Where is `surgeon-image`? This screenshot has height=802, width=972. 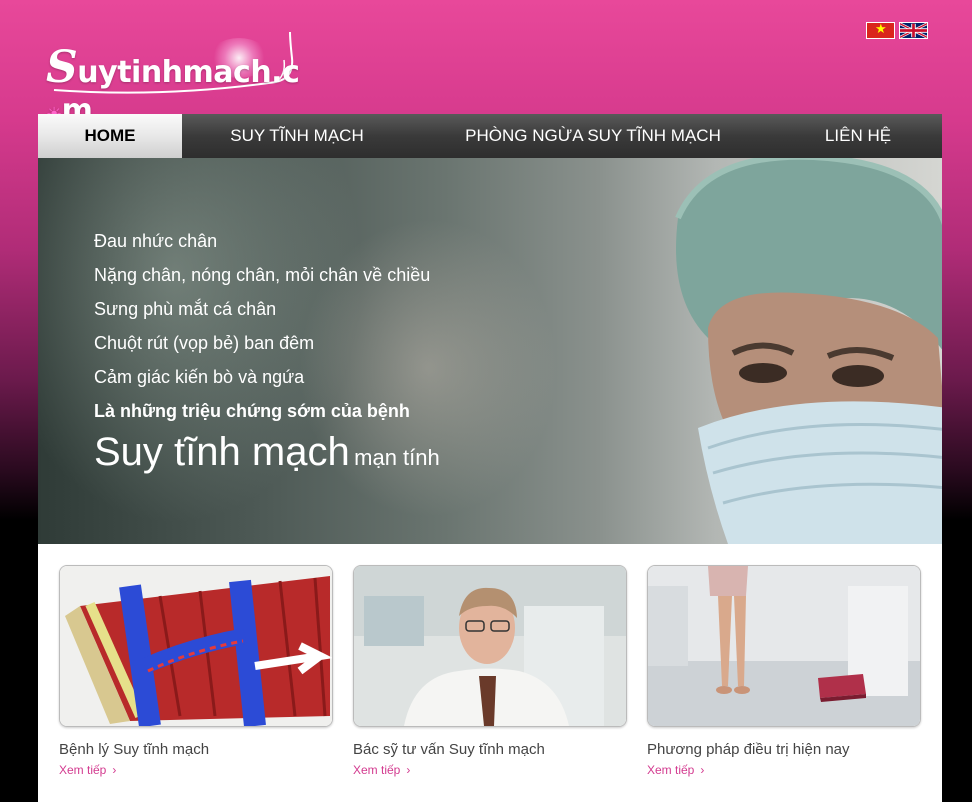
surgeon-image is located at coordinates (808, 351).